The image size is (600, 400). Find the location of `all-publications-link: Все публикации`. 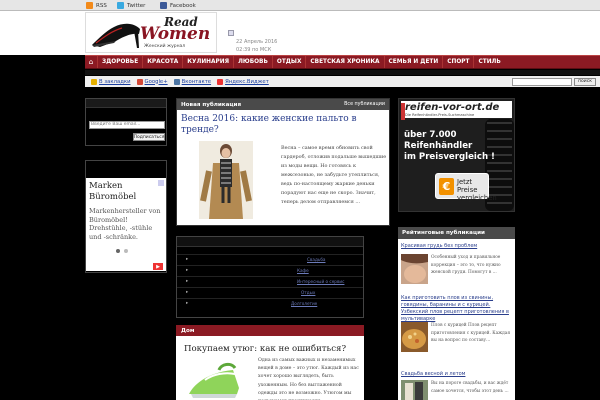

all-publications-link: Все публикации is located at coordinates (364, 104).